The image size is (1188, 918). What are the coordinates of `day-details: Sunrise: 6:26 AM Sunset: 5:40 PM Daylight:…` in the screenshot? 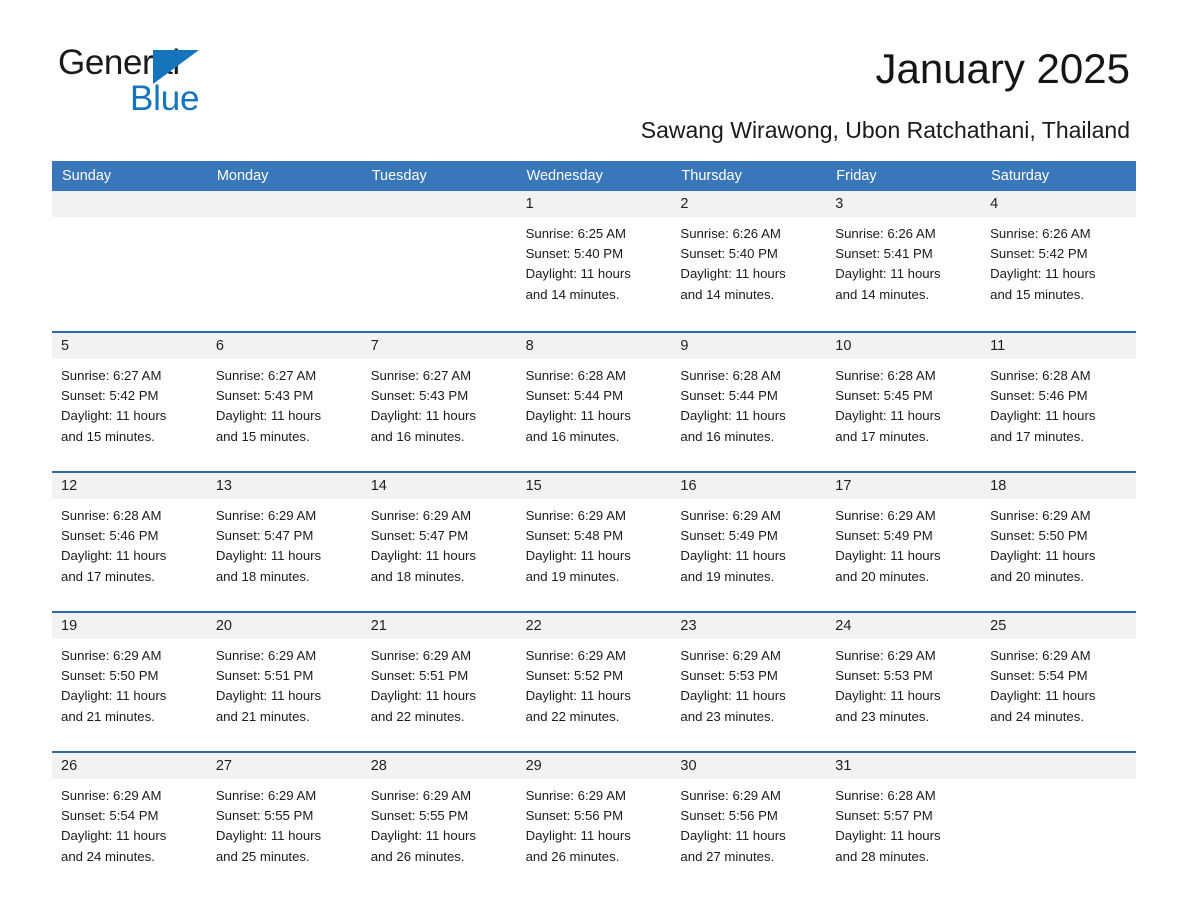 It's located at (748, 261).